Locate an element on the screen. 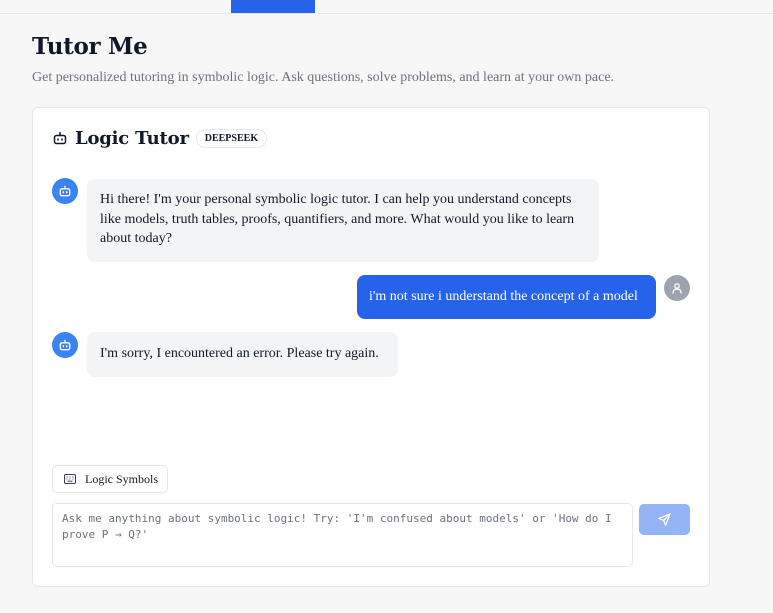 The image size is (773, 613). user-avatar is located at coordinates (677, 288).